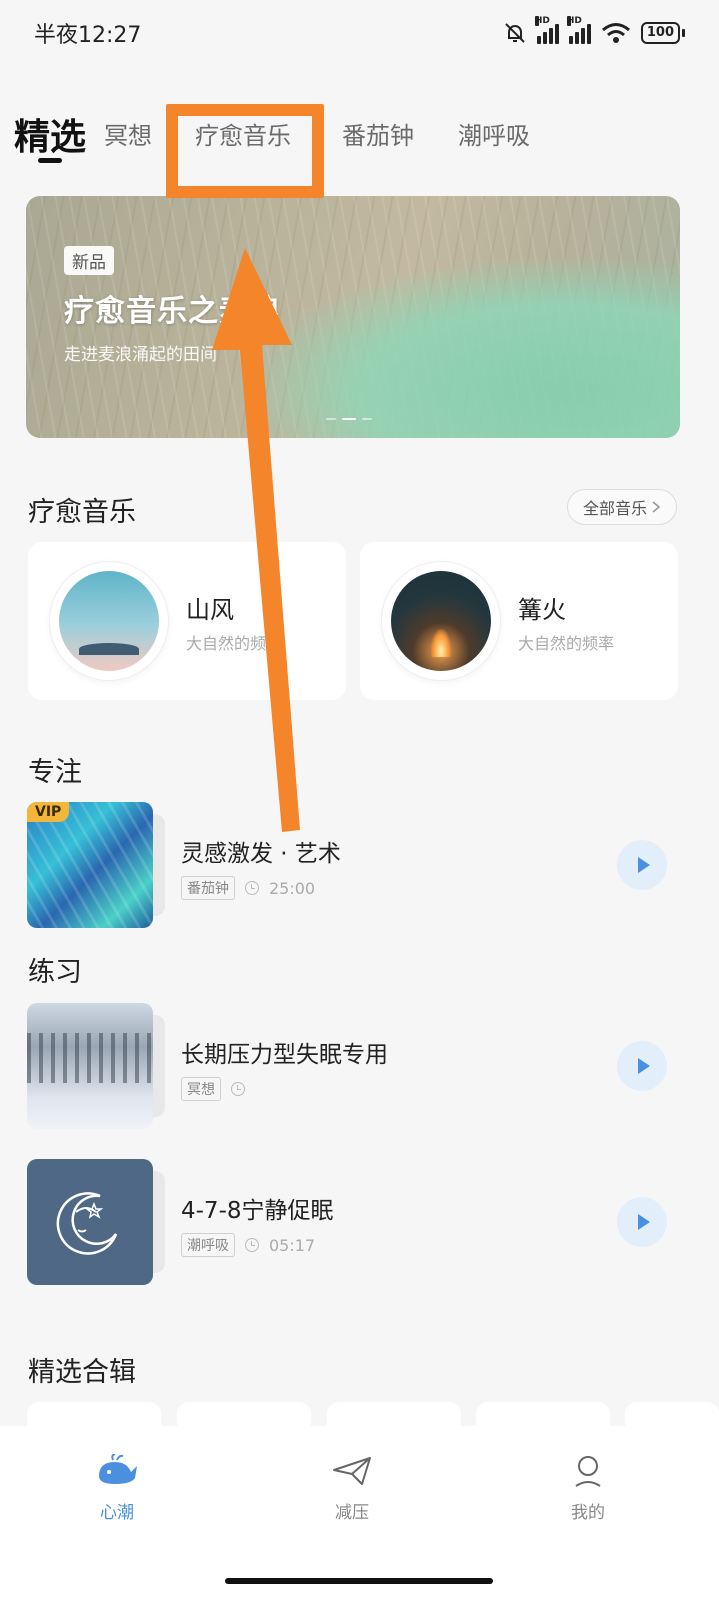  What do you see at coordinates (515, 33) in the screenshot?
I see `bell-muted-icon` at bounding box center [515, 33].